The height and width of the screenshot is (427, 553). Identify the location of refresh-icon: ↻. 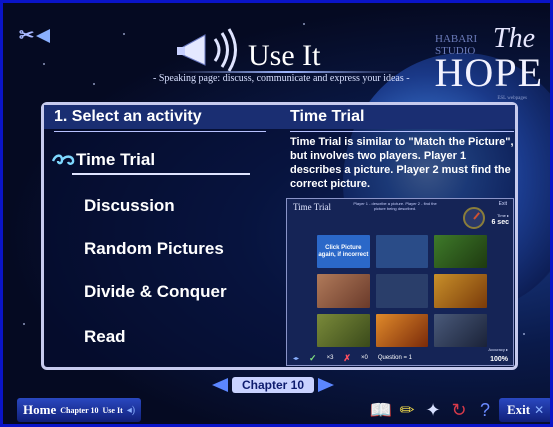
(459, 410).